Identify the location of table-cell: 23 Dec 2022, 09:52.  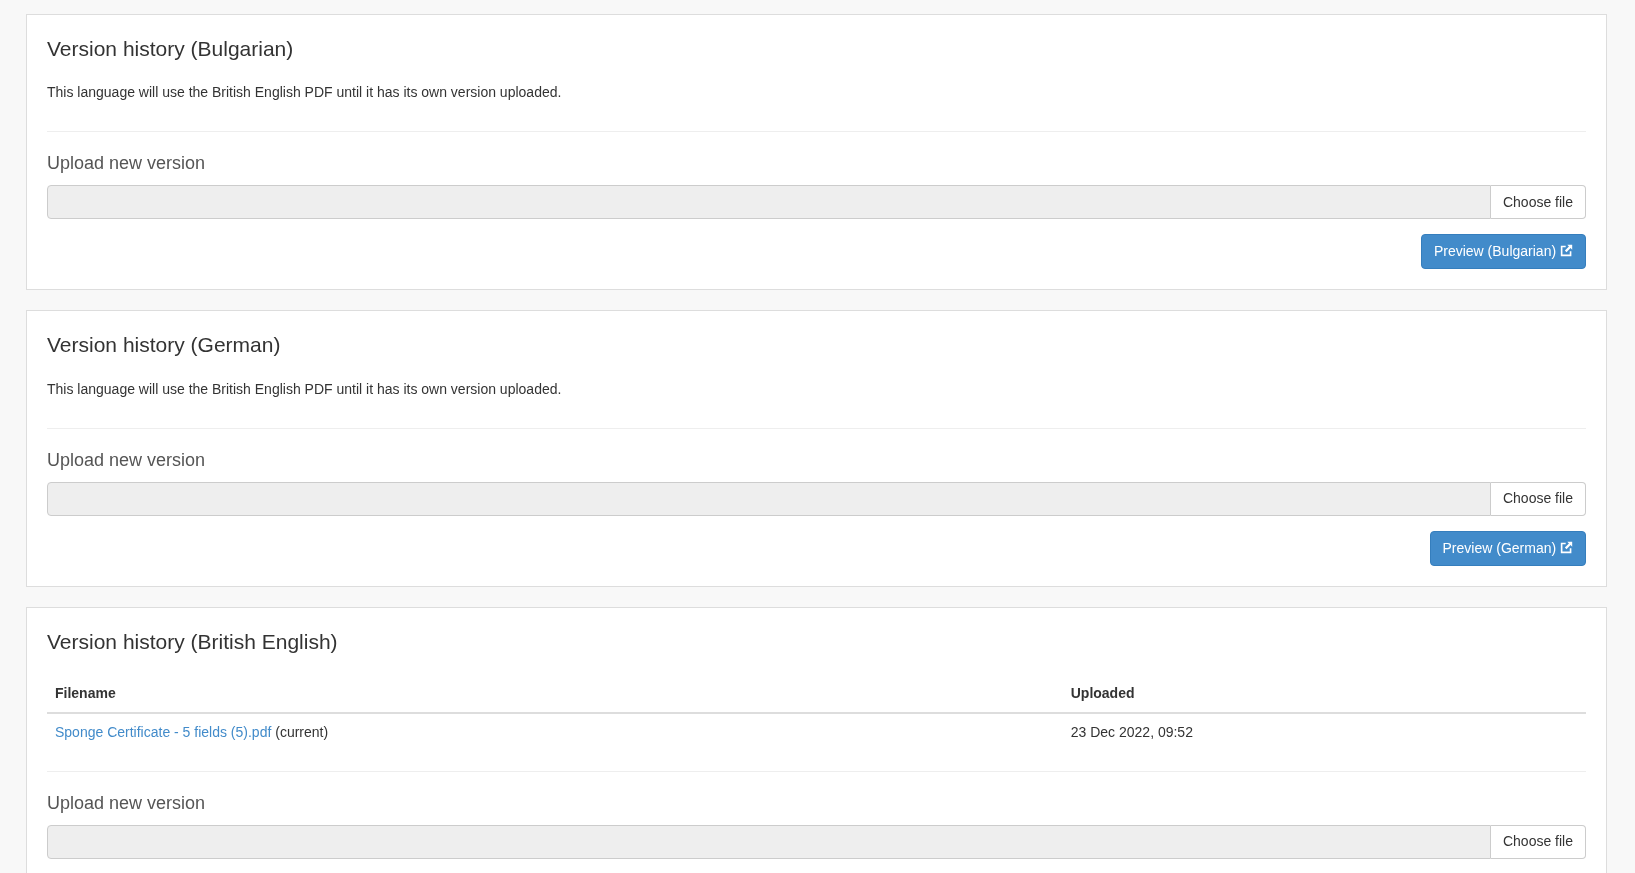
(1324, 731).